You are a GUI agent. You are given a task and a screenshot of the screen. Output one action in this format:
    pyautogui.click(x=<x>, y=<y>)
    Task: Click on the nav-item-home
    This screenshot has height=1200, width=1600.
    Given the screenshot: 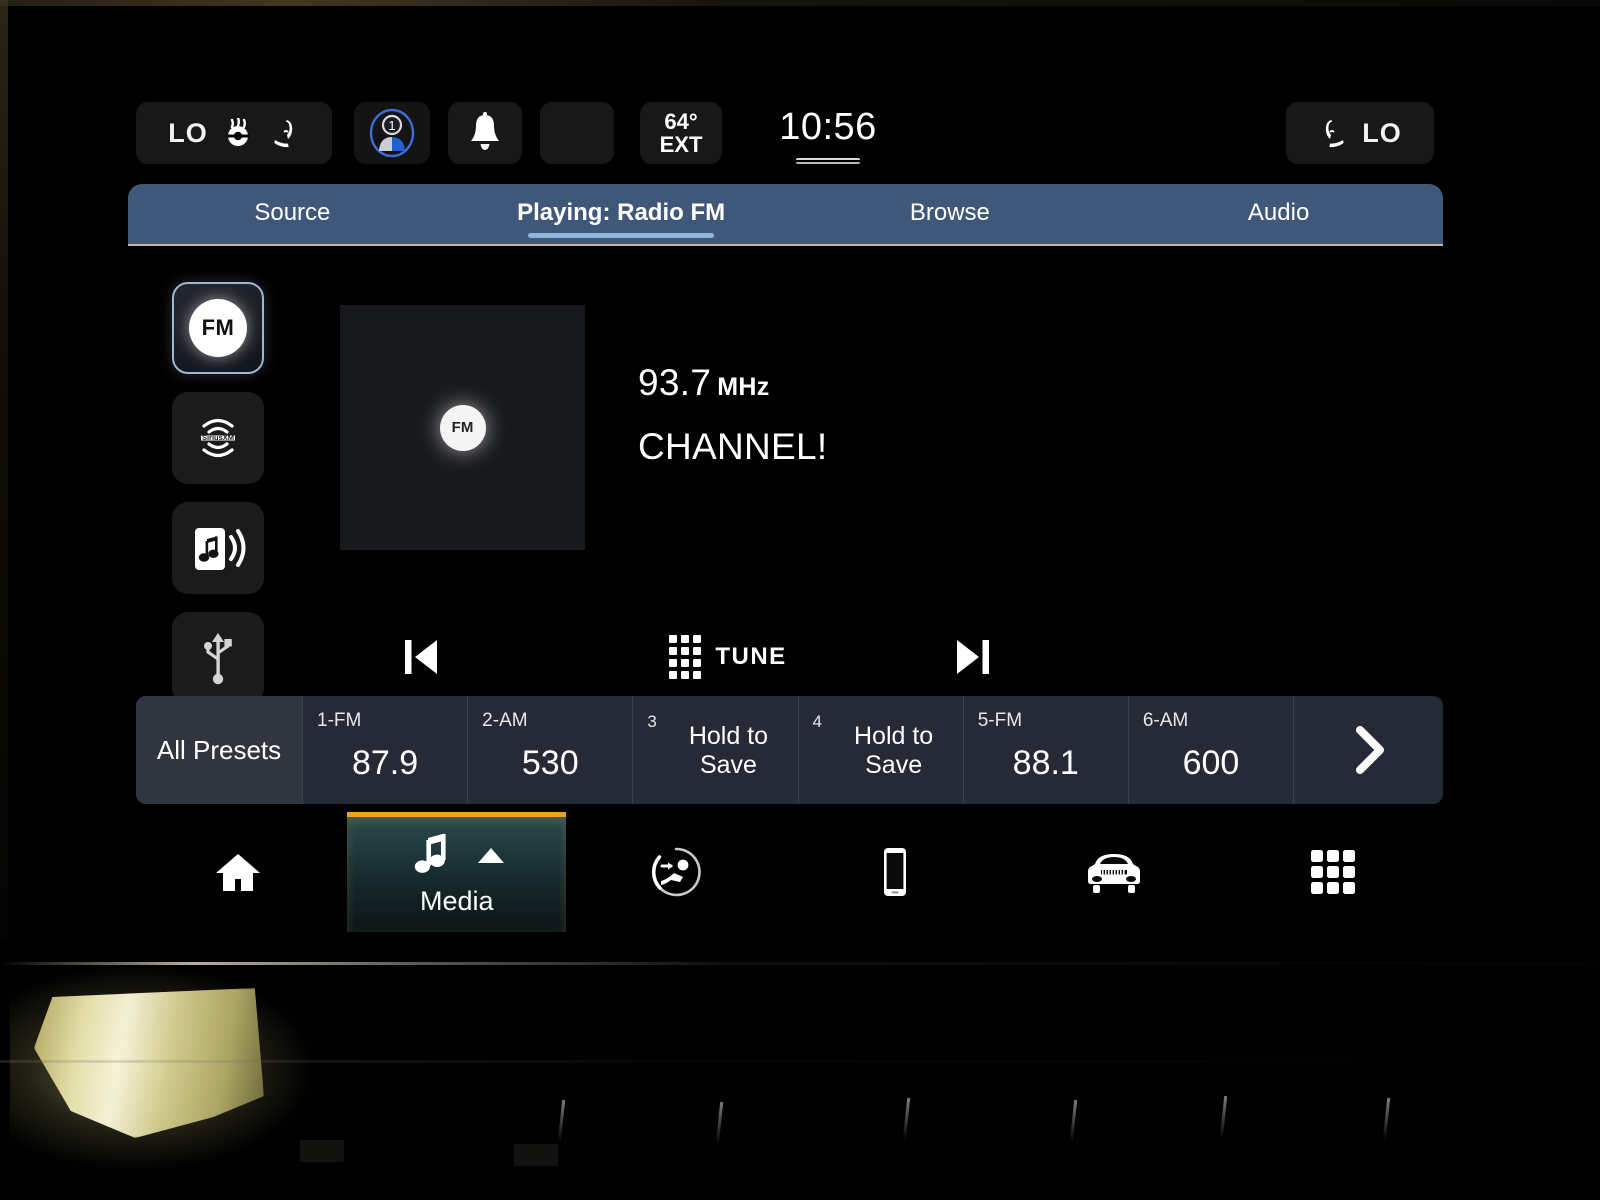 What is the action you would take?
    pyautogui.click(x=237, y=872)
    